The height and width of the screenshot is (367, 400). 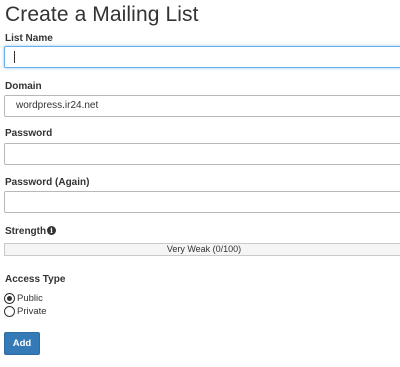 I want to click on password-input, so click(x=202, y=154).